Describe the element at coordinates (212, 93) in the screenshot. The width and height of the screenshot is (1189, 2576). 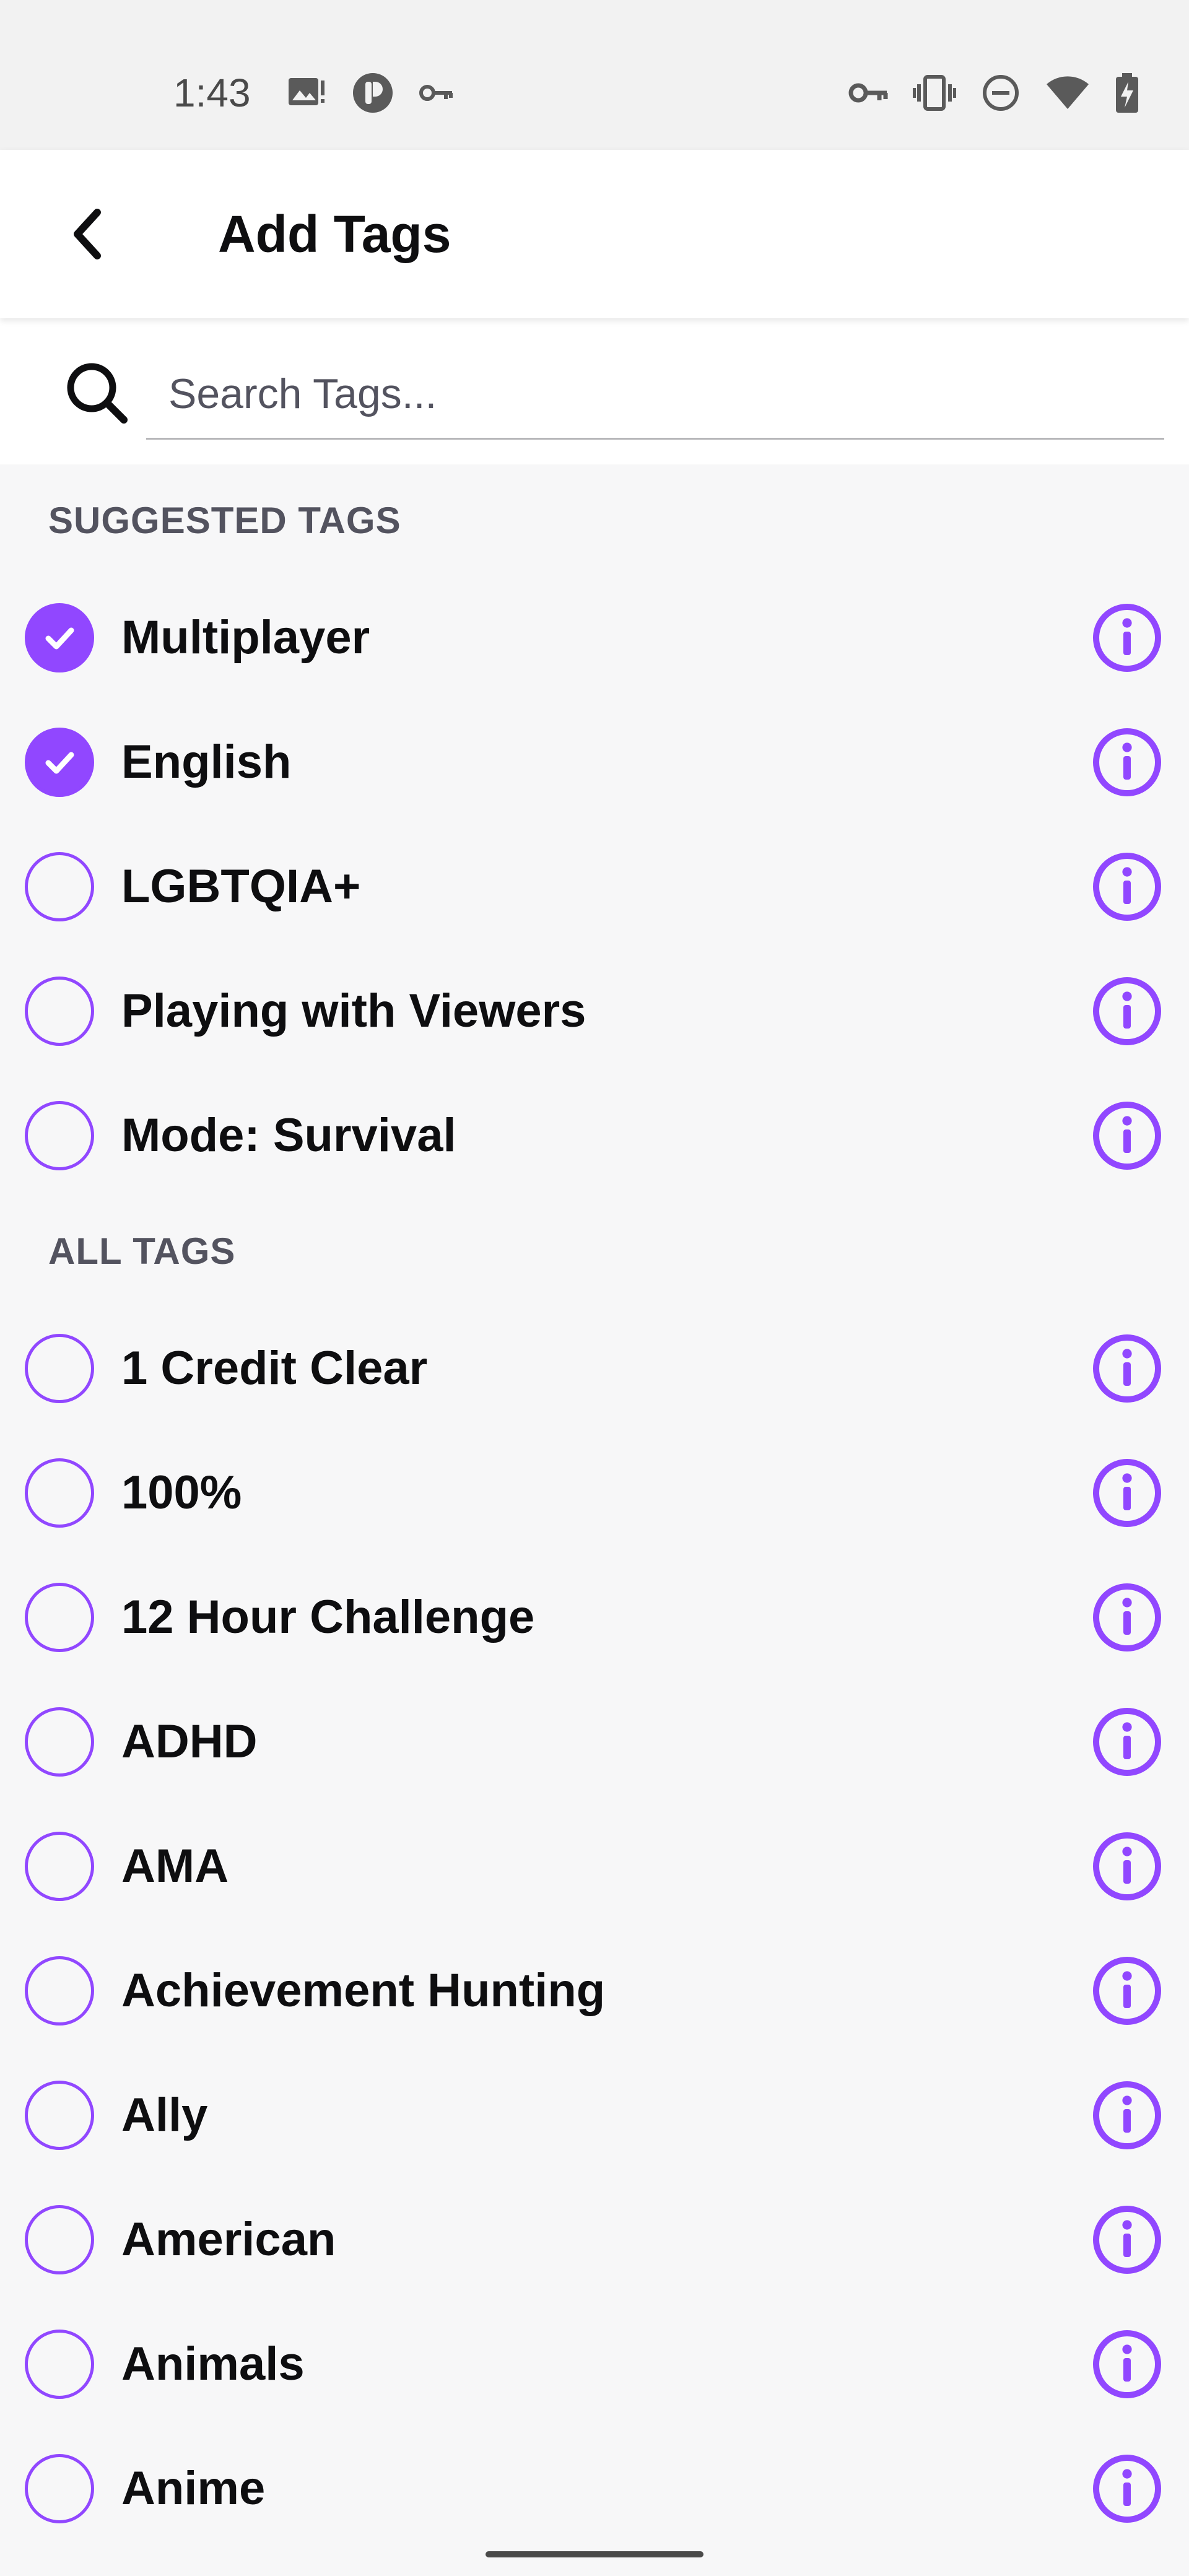
I see `status-time: 1:43` at that location.